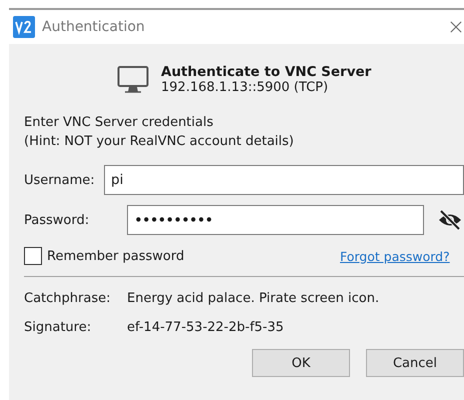 The width and height of the screenshot is (464, 400). Describe the element at coordinates (57, 220) in the screenshot. I see `field-label: Password:` at that location.